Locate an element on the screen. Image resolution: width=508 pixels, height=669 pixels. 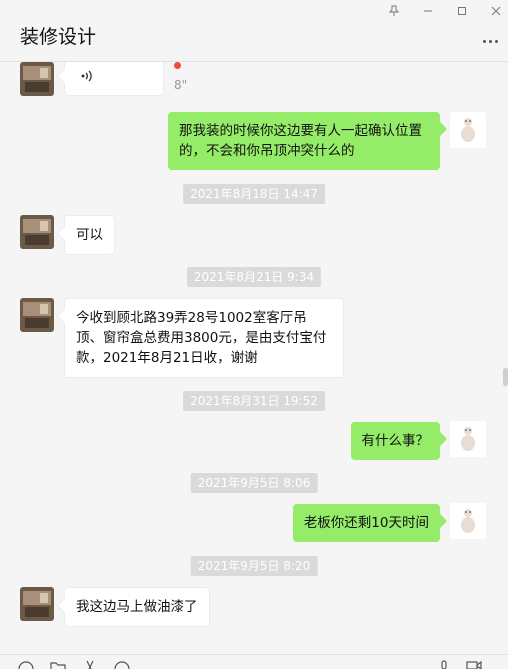
voice-wave-icon is located at coordinates (86, 76).